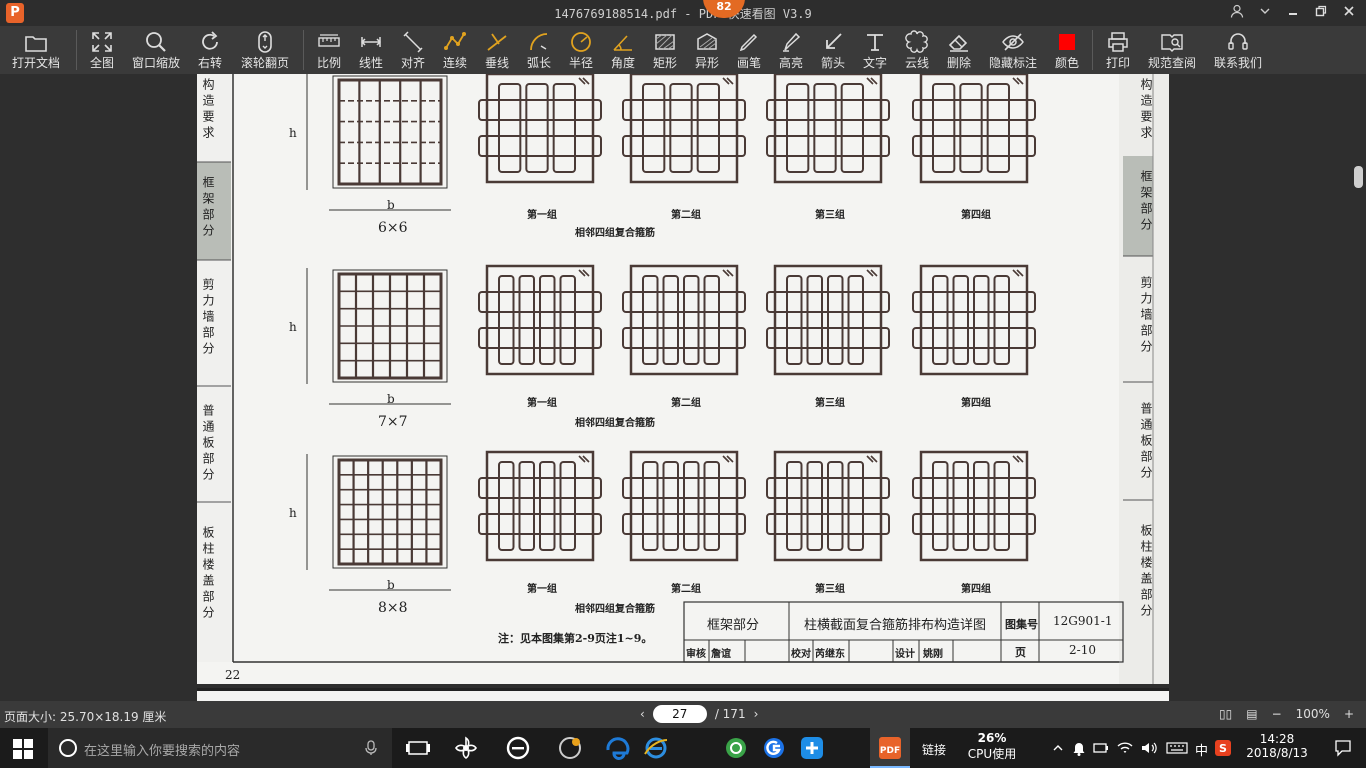  I want to click on tray-overflow-icon, so click(1058, 748).